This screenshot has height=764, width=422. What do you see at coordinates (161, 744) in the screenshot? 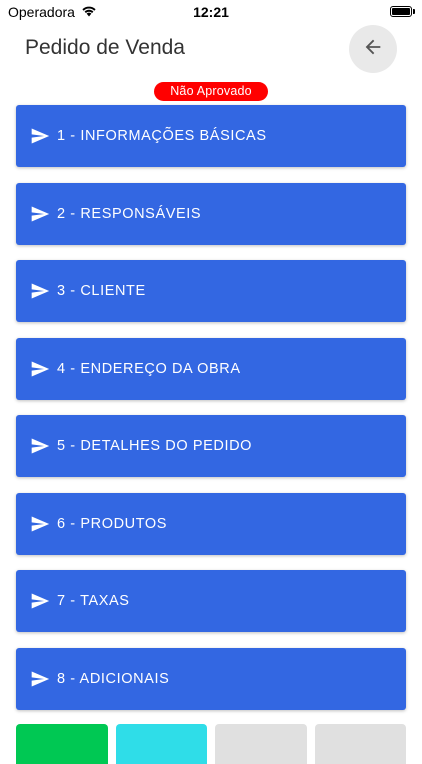
I see `bottom-button-cyan` at bounding box center [161, 744].